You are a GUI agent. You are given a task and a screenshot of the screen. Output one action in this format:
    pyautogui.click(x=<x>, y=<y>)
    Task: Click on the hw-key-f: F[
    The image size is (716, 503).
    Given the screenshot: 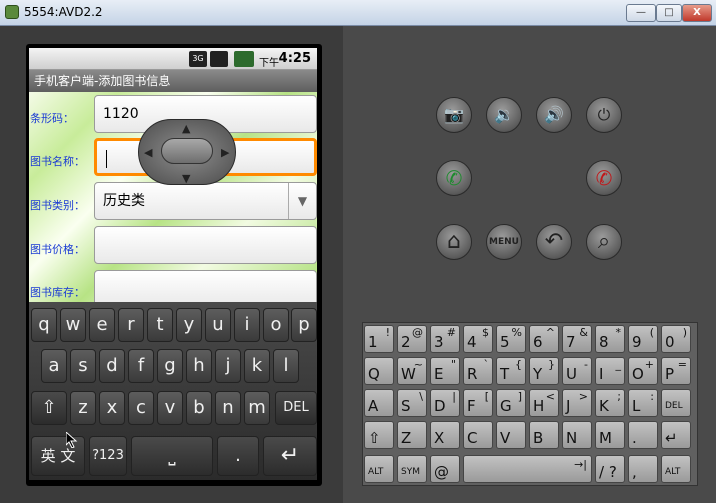 What is the action you would take?
    pyautogui.click(x=478, y=403)
    